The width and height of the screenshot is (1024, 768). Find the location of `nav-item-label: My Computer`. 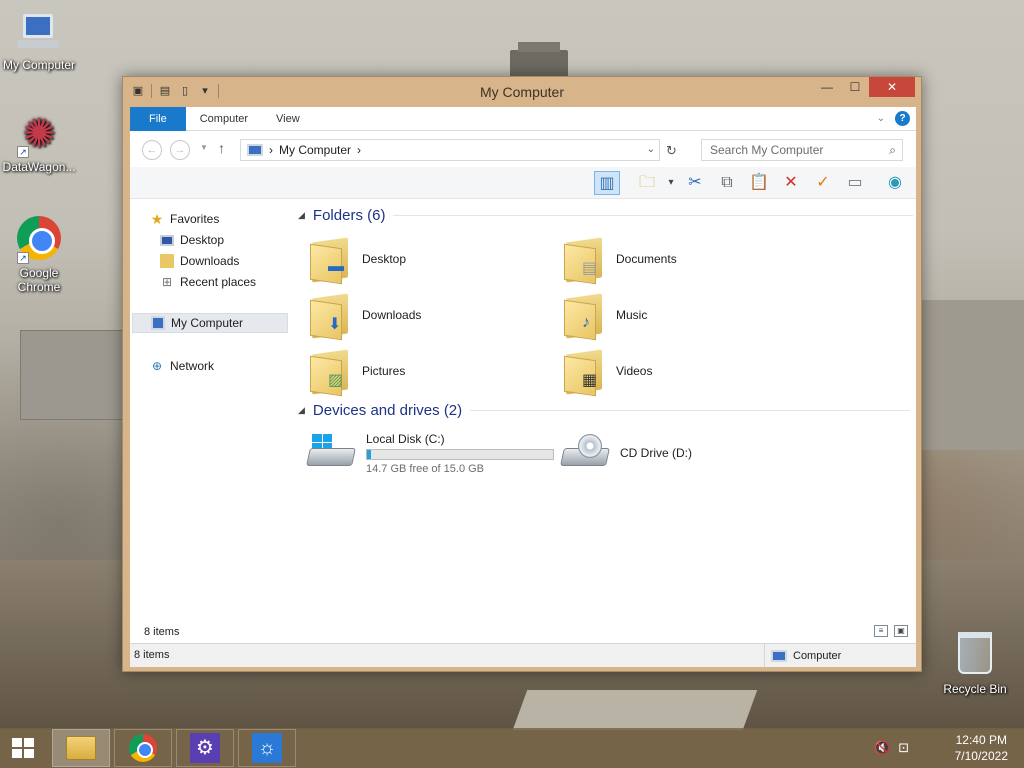

nav-item-label: My Computer is located at coordinates (207, 323).